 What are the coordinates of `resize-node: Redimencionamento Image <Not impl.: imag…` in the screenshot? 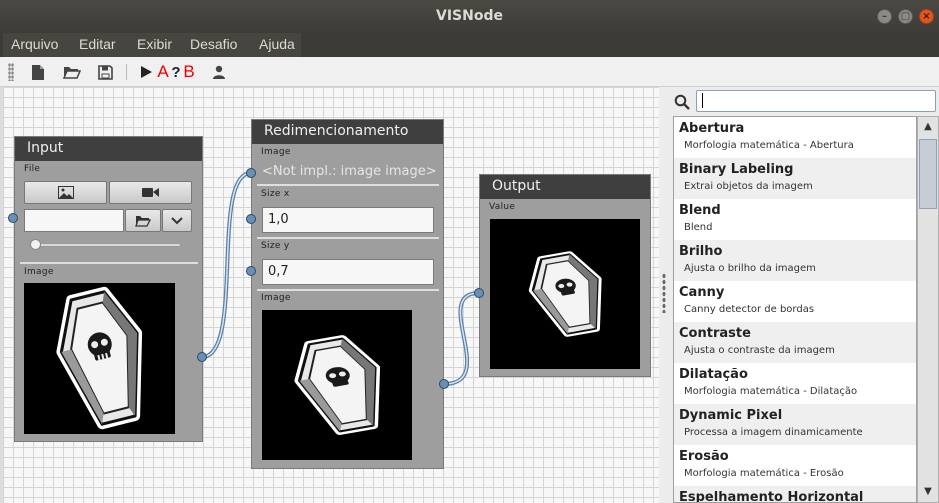 It's located at (347, 294).